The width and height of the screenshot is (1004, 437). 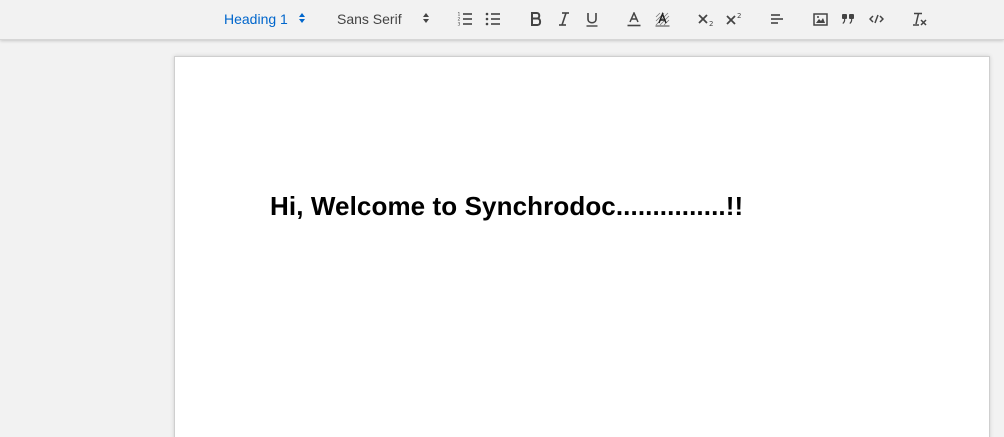 What do you see at coordinates (256, 19) in the screenshot?
I see `heading-picker-value: Heading 1` at bounding box center [256, 19].